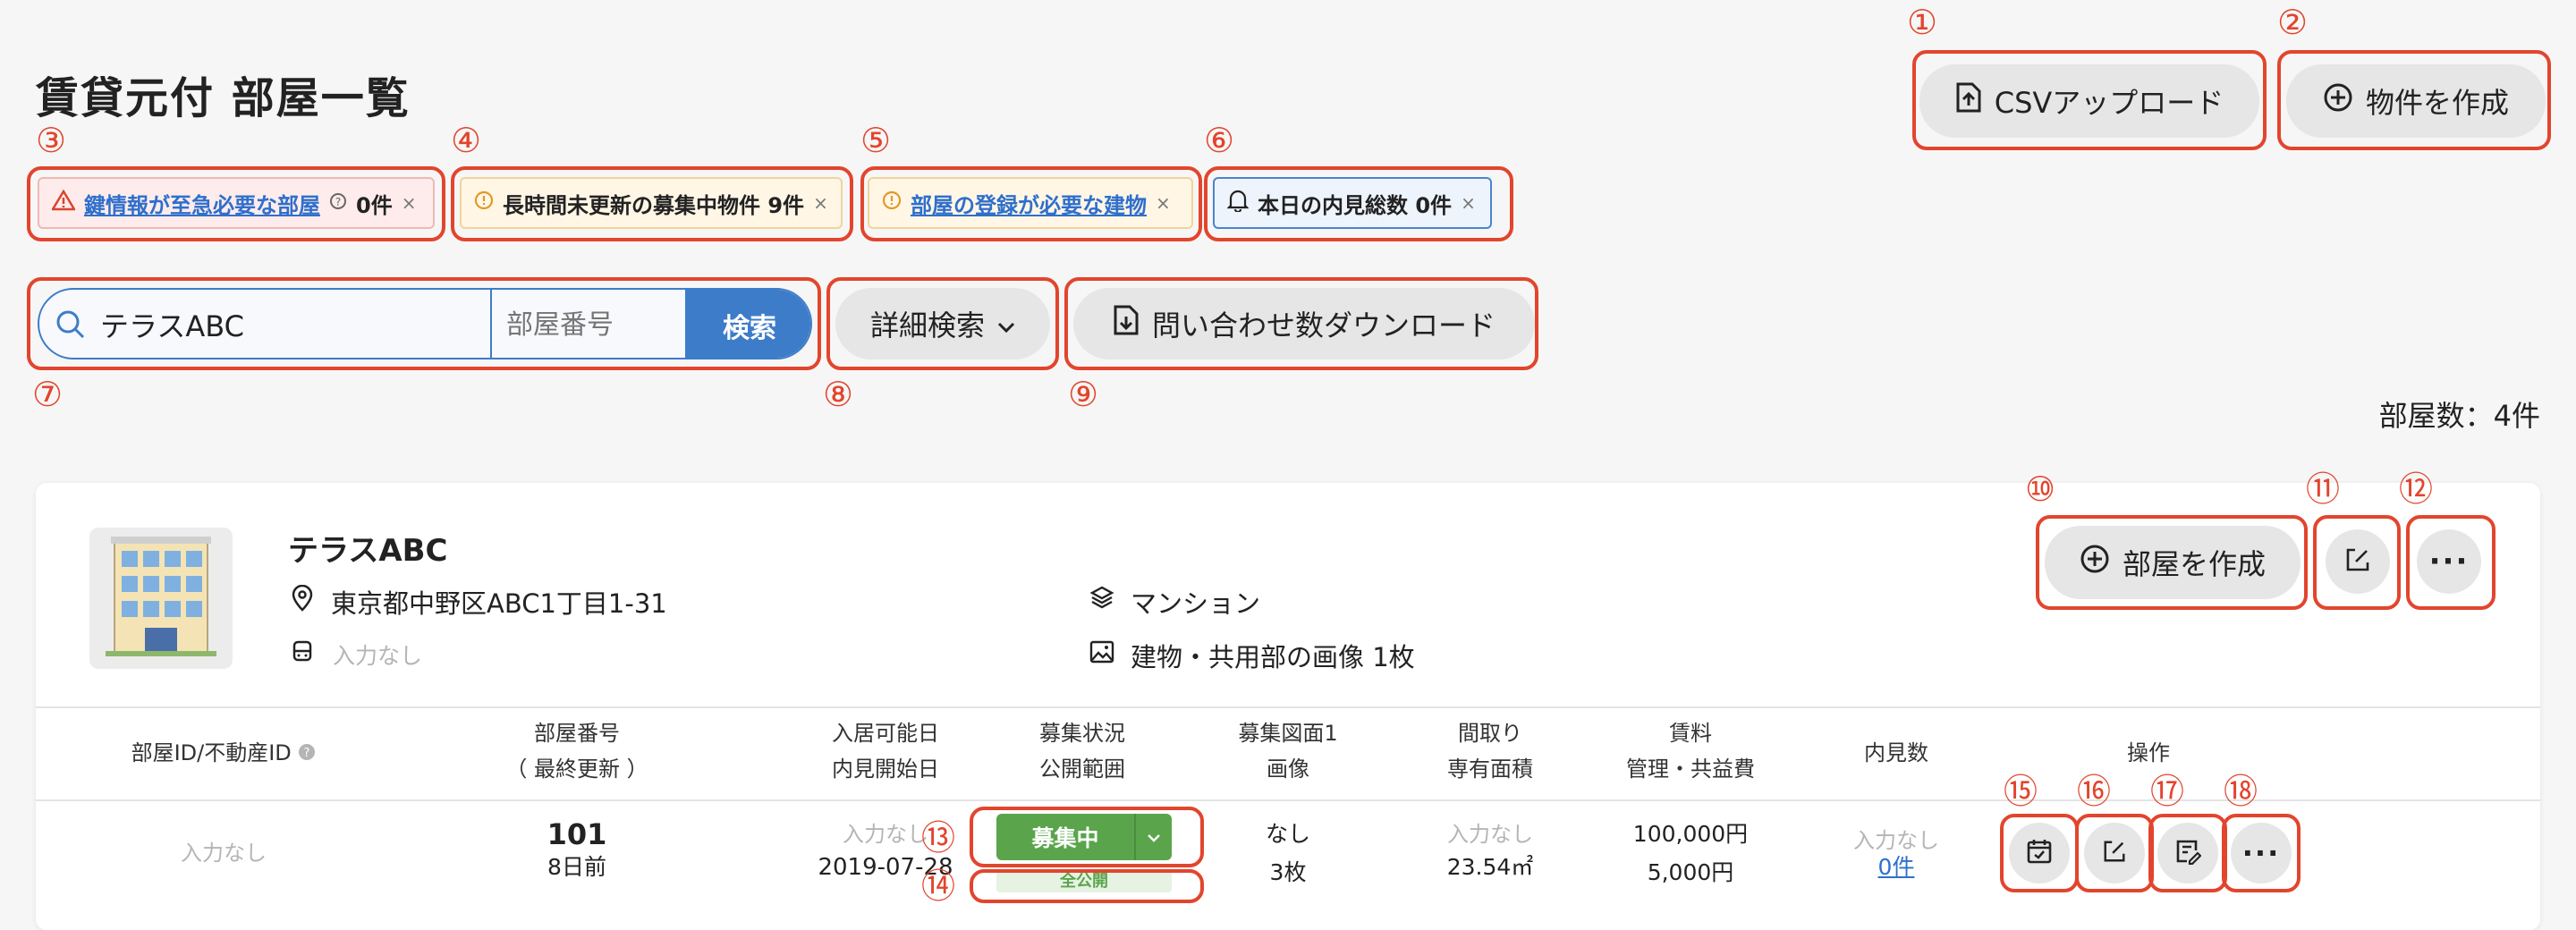  Describe the element at coordinates (1490, 751) in the screenshot. I see `header-layout: 間取り 専有面積` at that location.